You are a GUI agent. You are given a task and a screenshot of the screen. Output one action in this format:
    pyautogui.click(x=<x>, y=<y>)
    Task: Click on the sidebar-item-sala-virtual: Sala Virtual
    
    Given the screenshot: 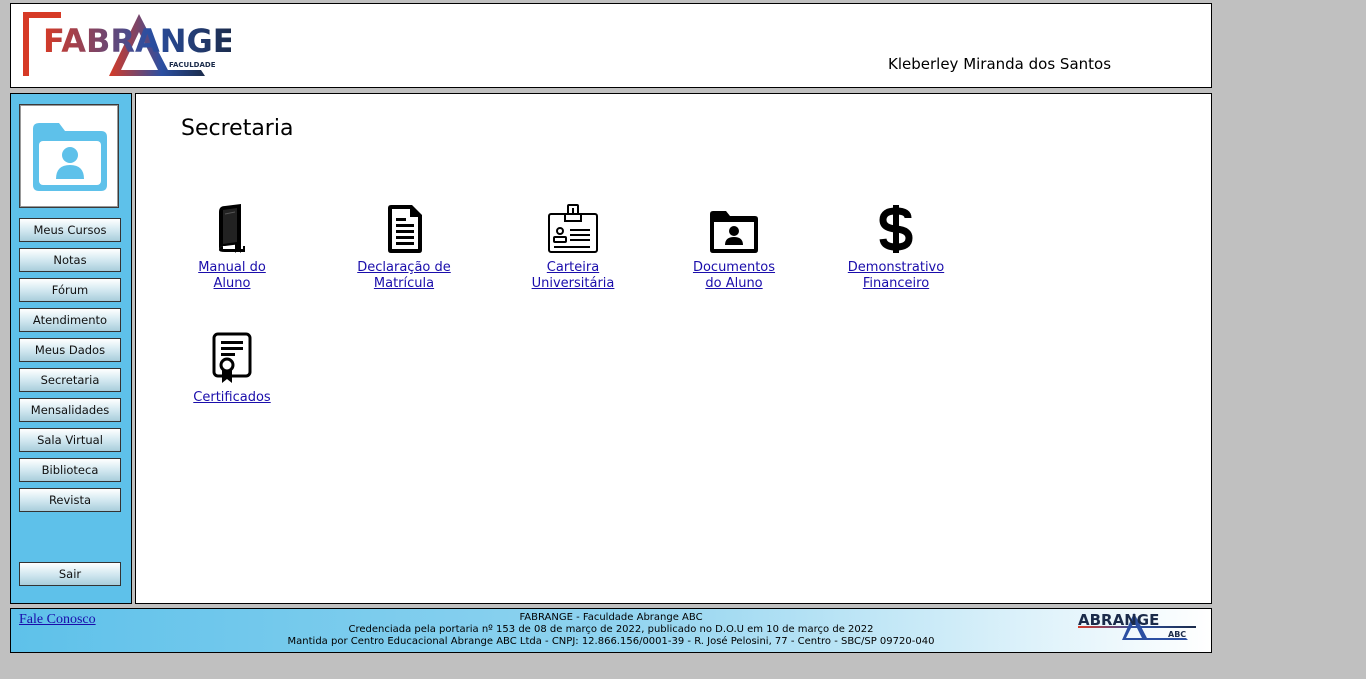 What is the action you would take?
    pyautogui.click(x=70, y=440)
    